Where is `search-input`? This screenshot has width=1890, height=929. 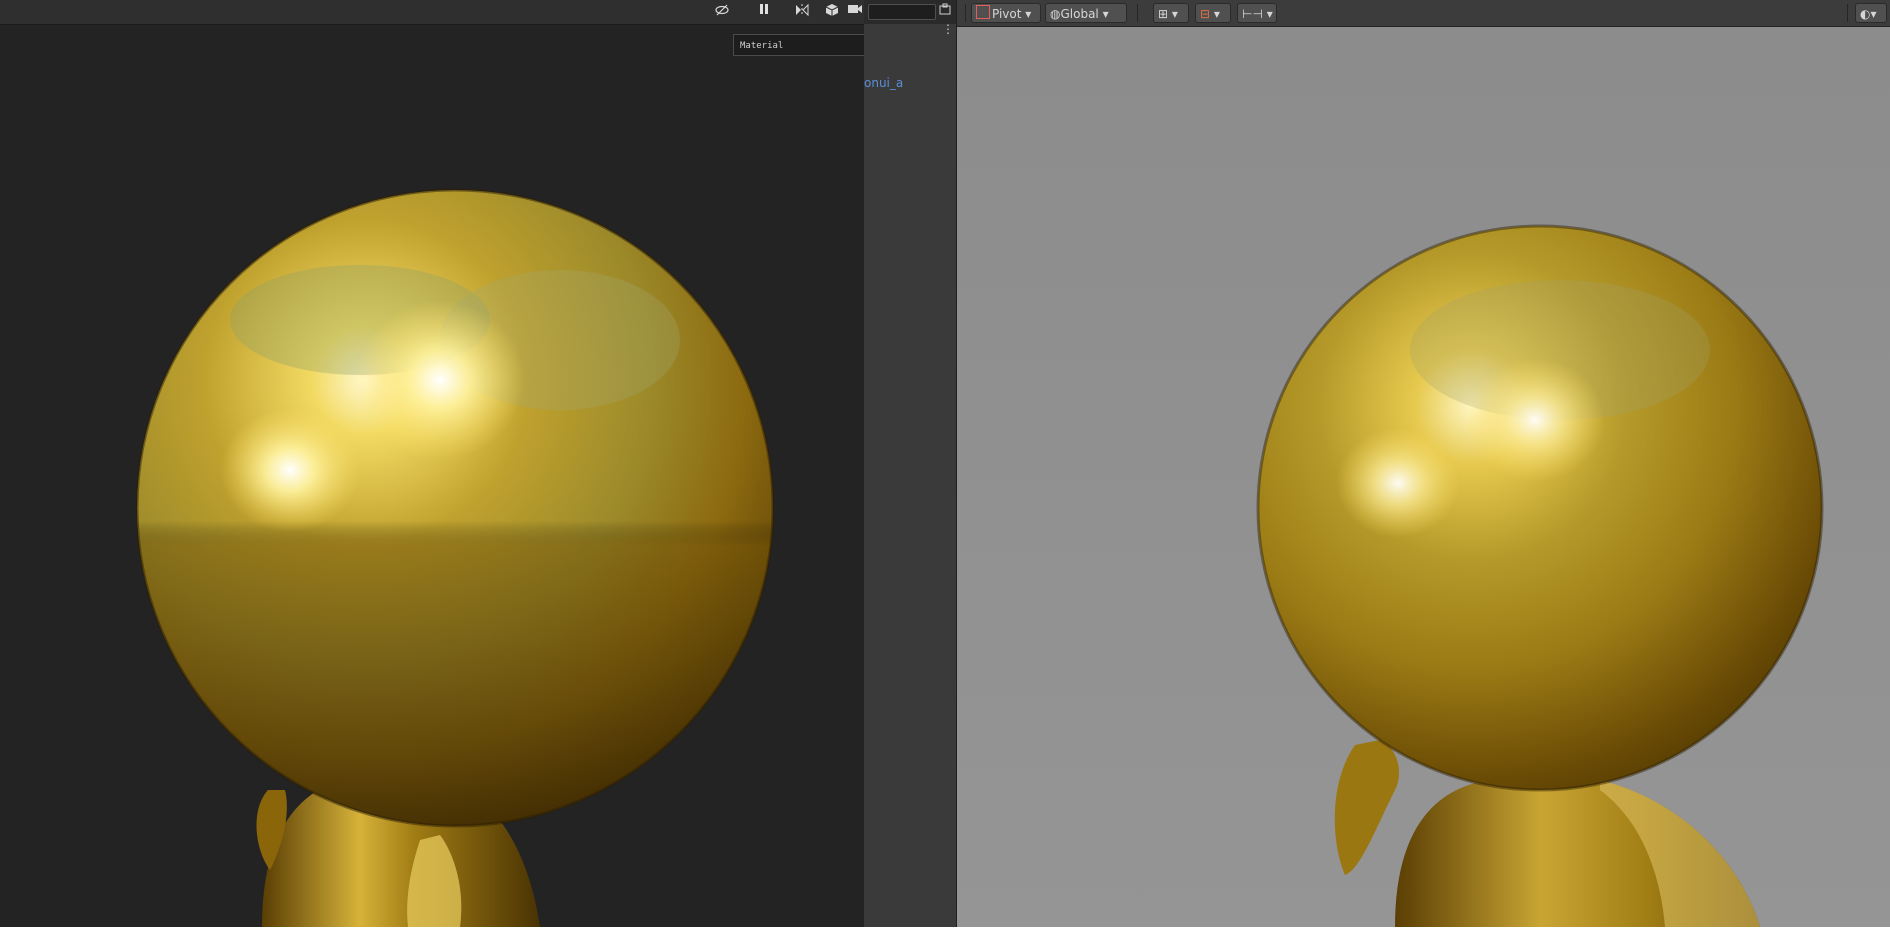
search-input is located at coordinates (902, 12).